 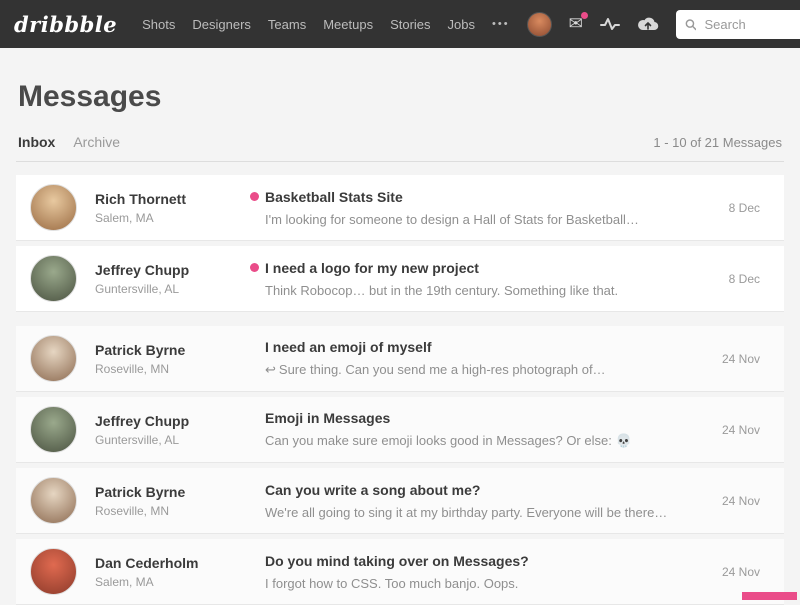 What do you see at coordinates (96, 142) in the screenshot?
I see `tab-archive: Archive` at bounding box center [96, 142].